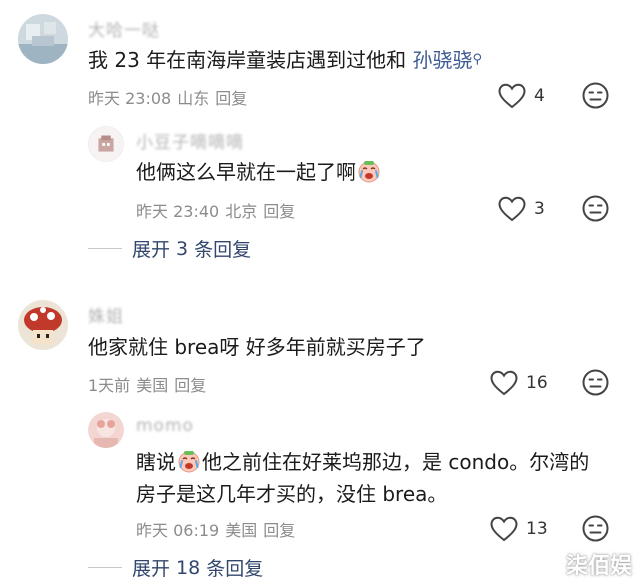  Describe the element at coordinates (519, 383) in the screenshot. I see `like-button: 16` at that location.